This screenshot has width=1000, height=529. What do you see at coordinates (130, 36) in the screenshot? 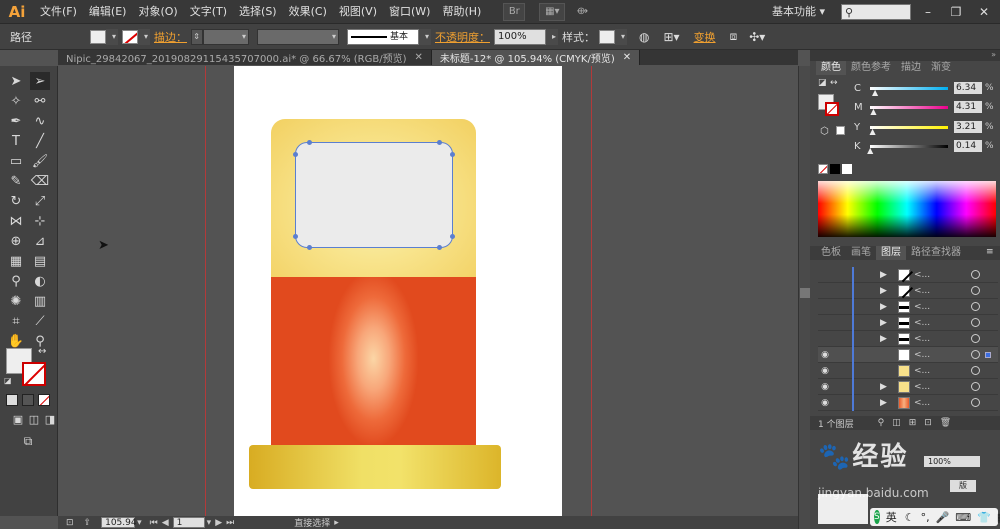
I see `stroke-swatch` at bounding box center [130, 36].